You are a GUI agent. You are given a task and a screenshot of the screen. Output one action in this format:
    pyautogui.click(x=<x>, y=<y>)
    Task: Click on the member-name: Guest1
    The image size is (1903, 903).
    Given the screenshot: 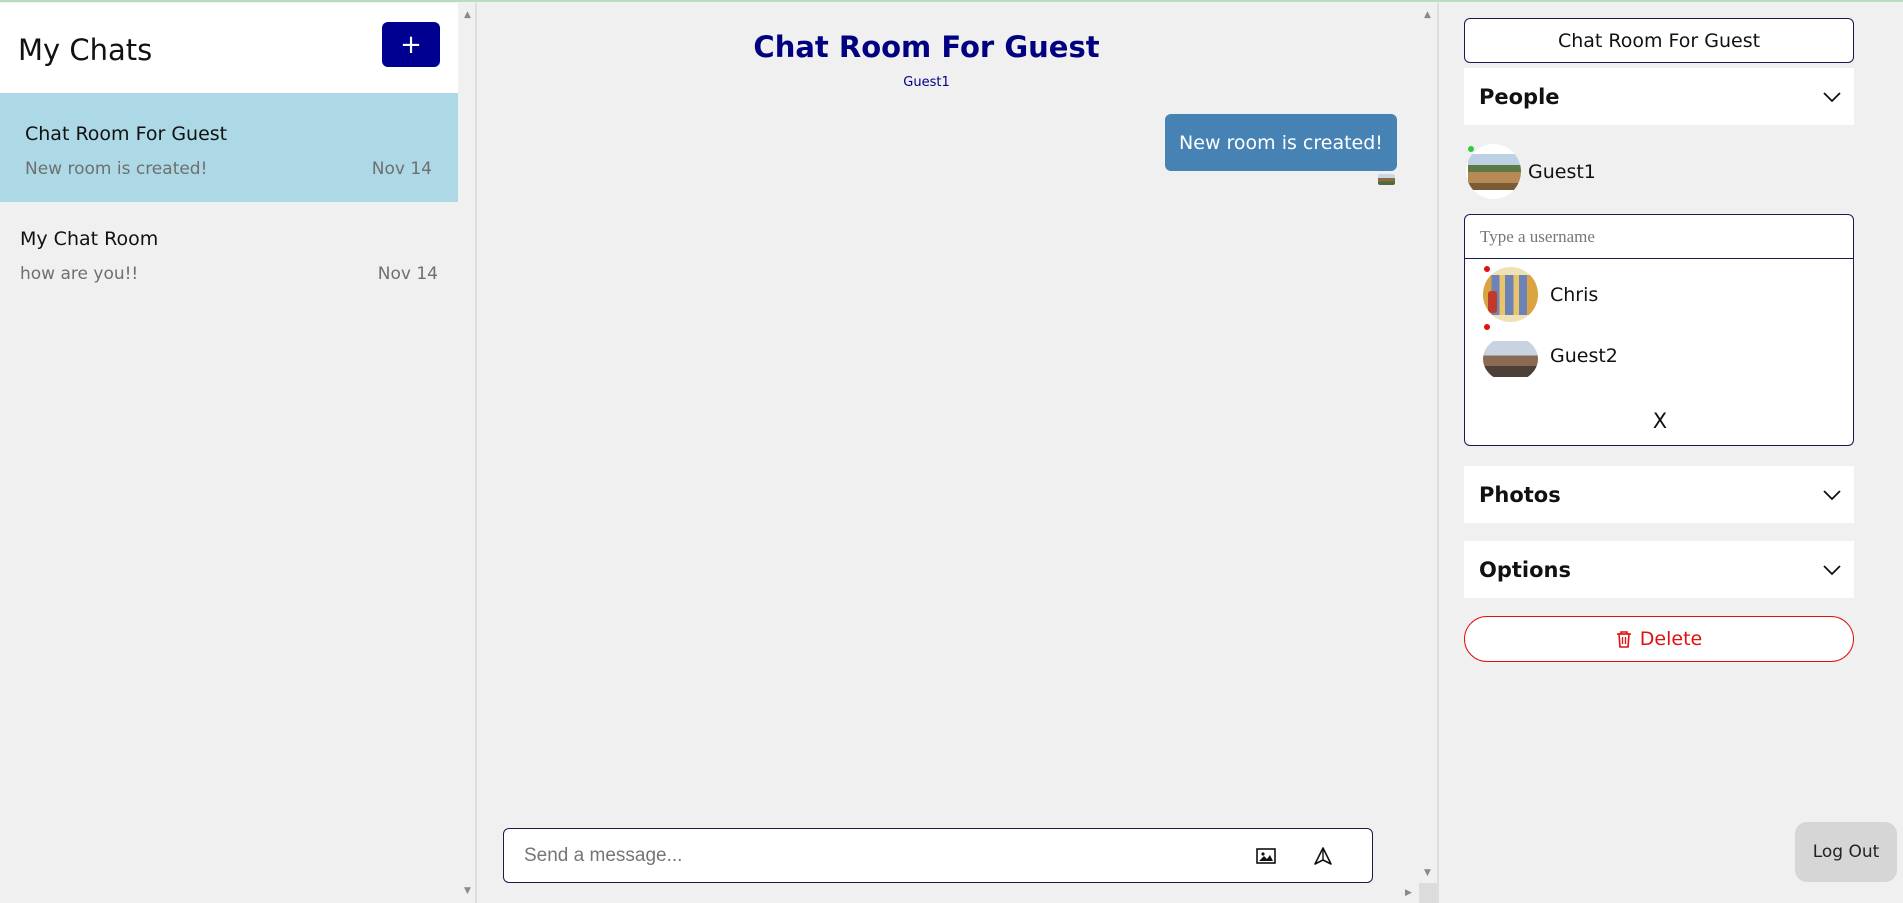 What is the action you would take?
    pyautogui.click(x=1562, y=172)
    